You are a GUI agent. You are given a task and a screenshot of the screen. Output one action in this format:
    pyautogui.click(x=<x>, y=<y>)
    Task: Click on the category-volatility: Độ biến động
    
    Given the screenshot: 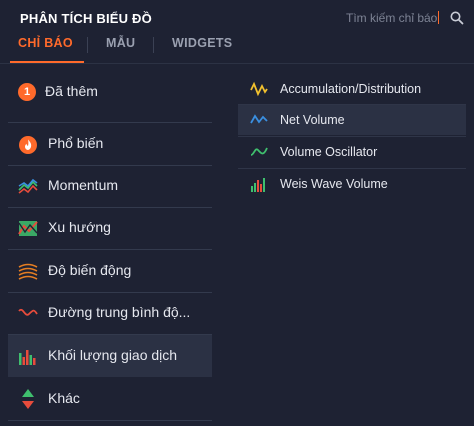 What is the action you would take?
    pyautogui.click(x=110, y=271)
    